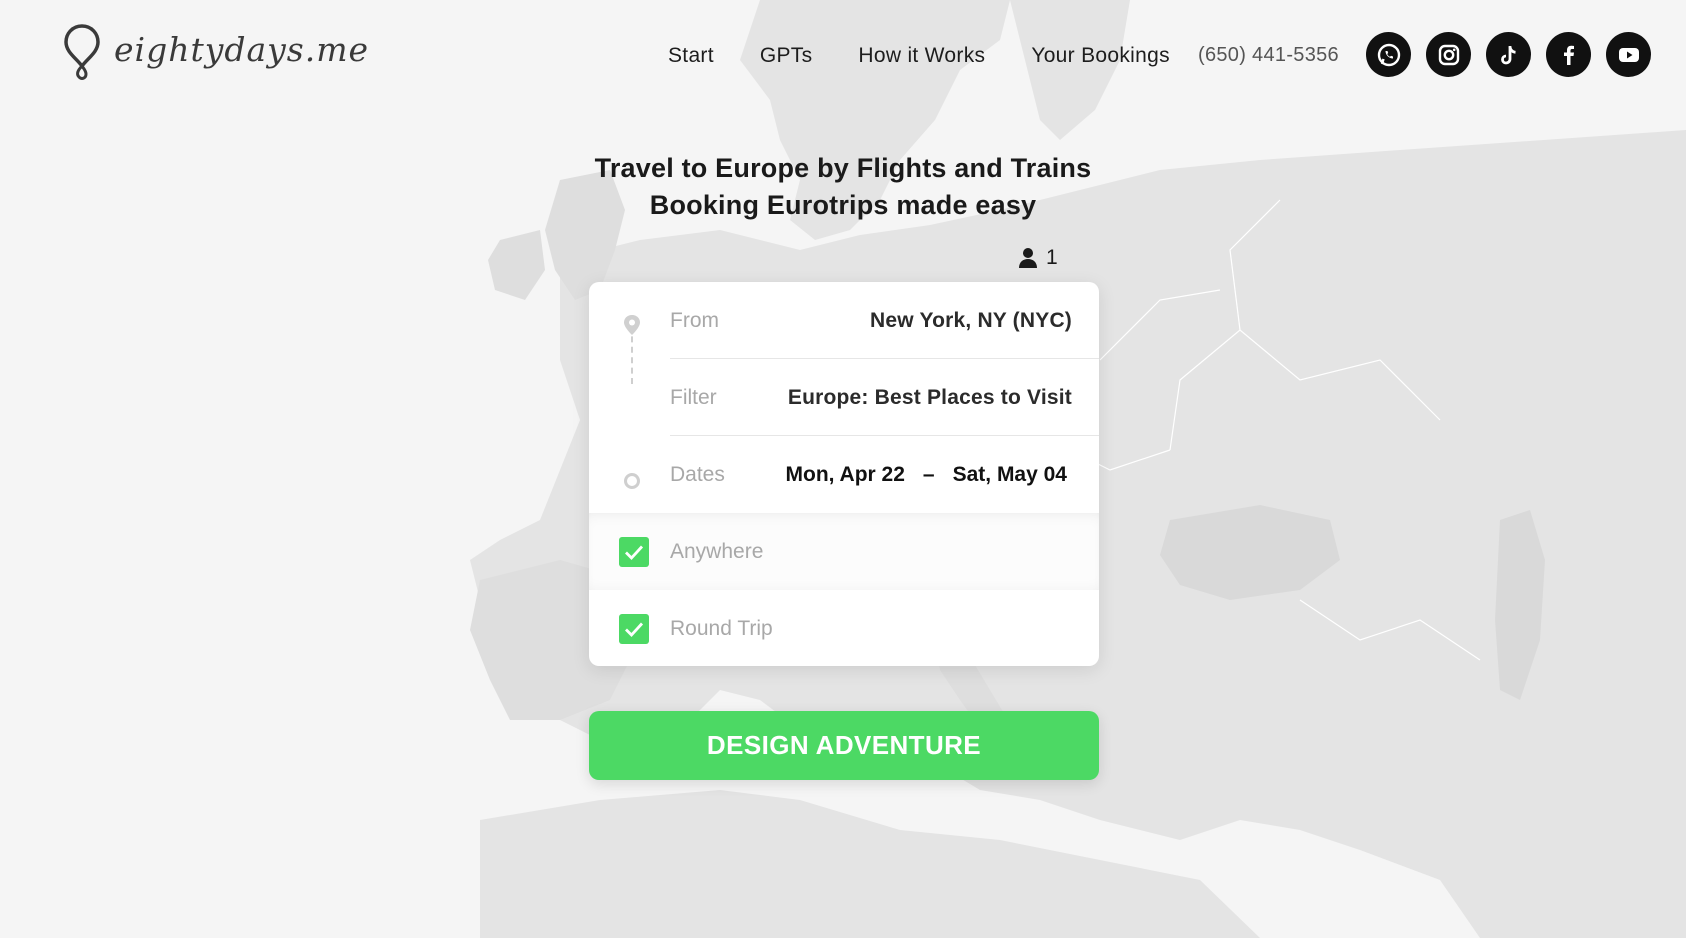 This screenshot has width=1686, height=938. Describe the element at coordinates (1100, 56) in the screenshot. I see `nav-item-your-bookings: Your Bookings` at that location.